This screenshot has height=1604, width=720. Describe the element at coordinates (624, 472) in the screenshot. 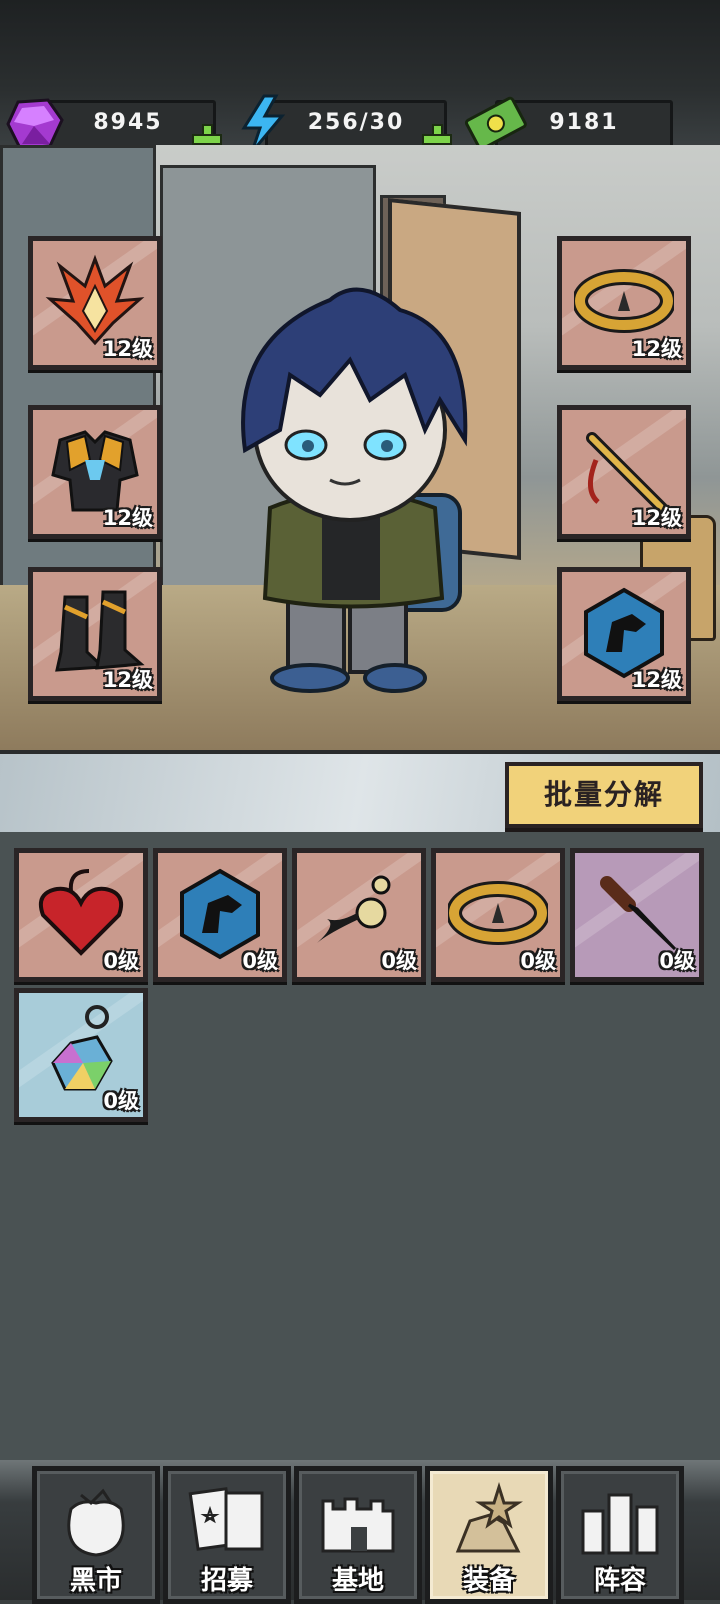

I see `equip-slot-dagger: 12级` at that location.